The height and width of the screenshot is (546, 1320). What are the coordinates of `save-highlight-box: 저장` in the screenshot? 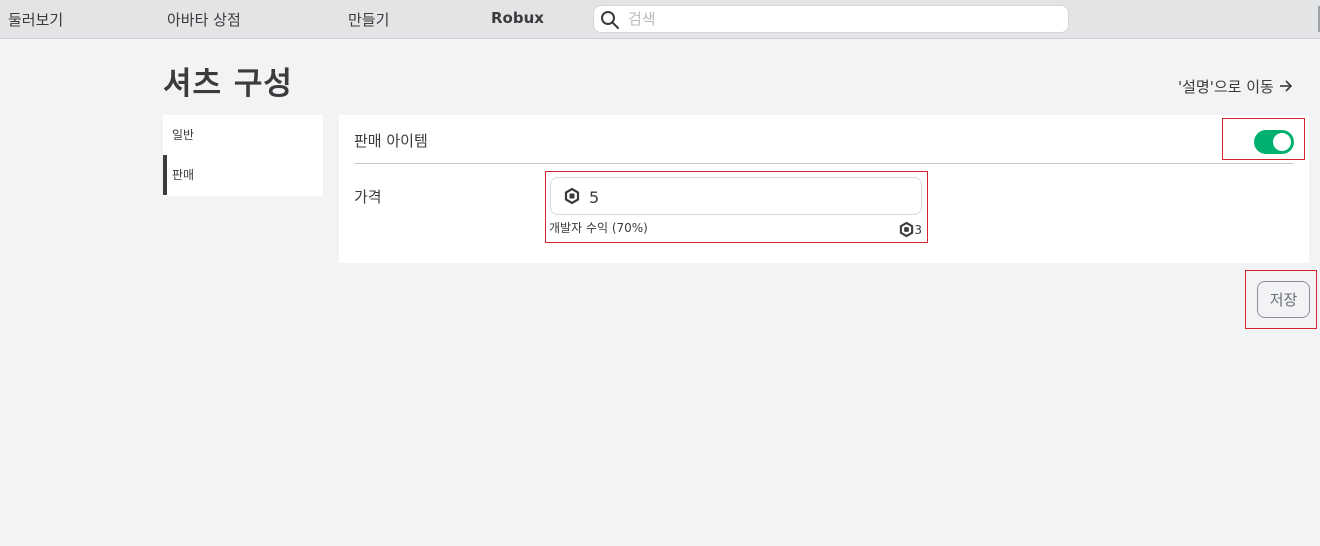 It's located at (1281, 299).